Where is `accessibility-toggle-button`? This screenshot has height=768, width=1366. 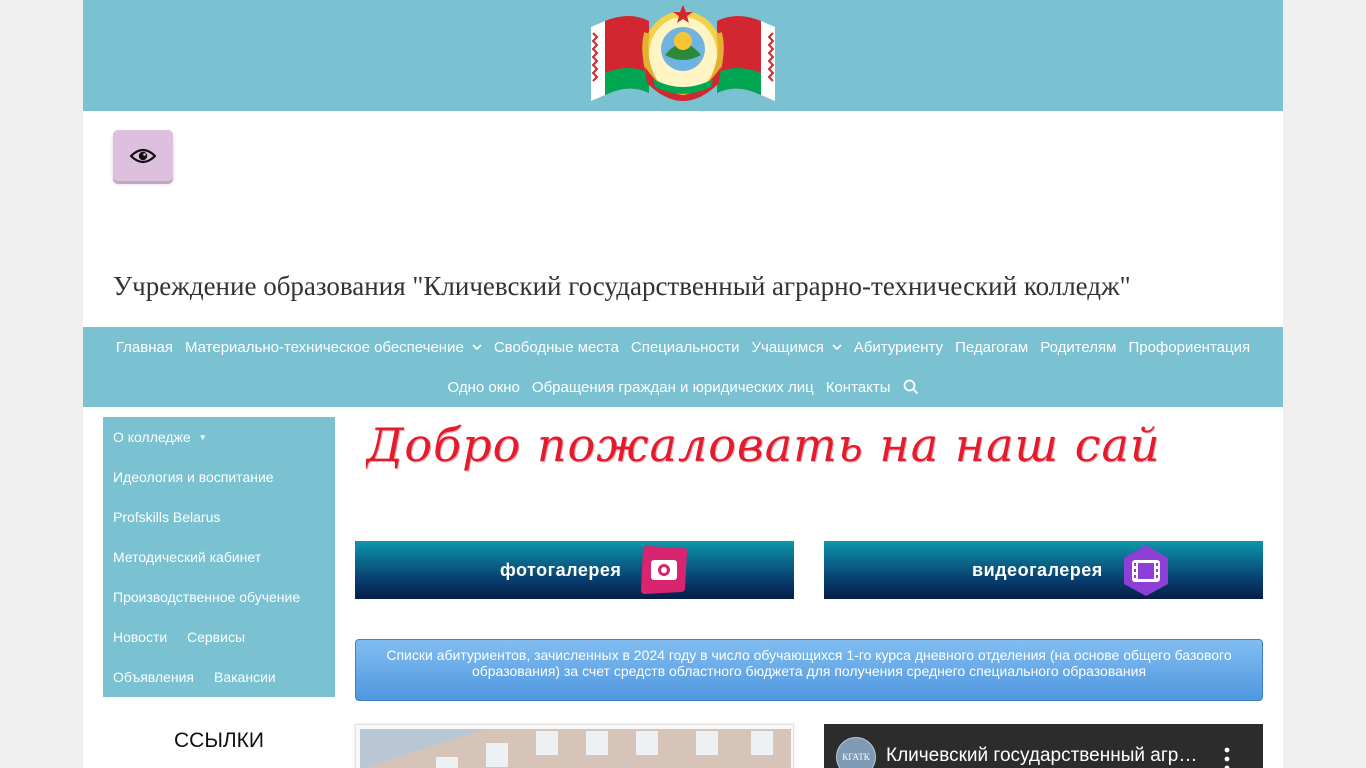 accessibility-toggle-button is located at coordinates (143, 155).